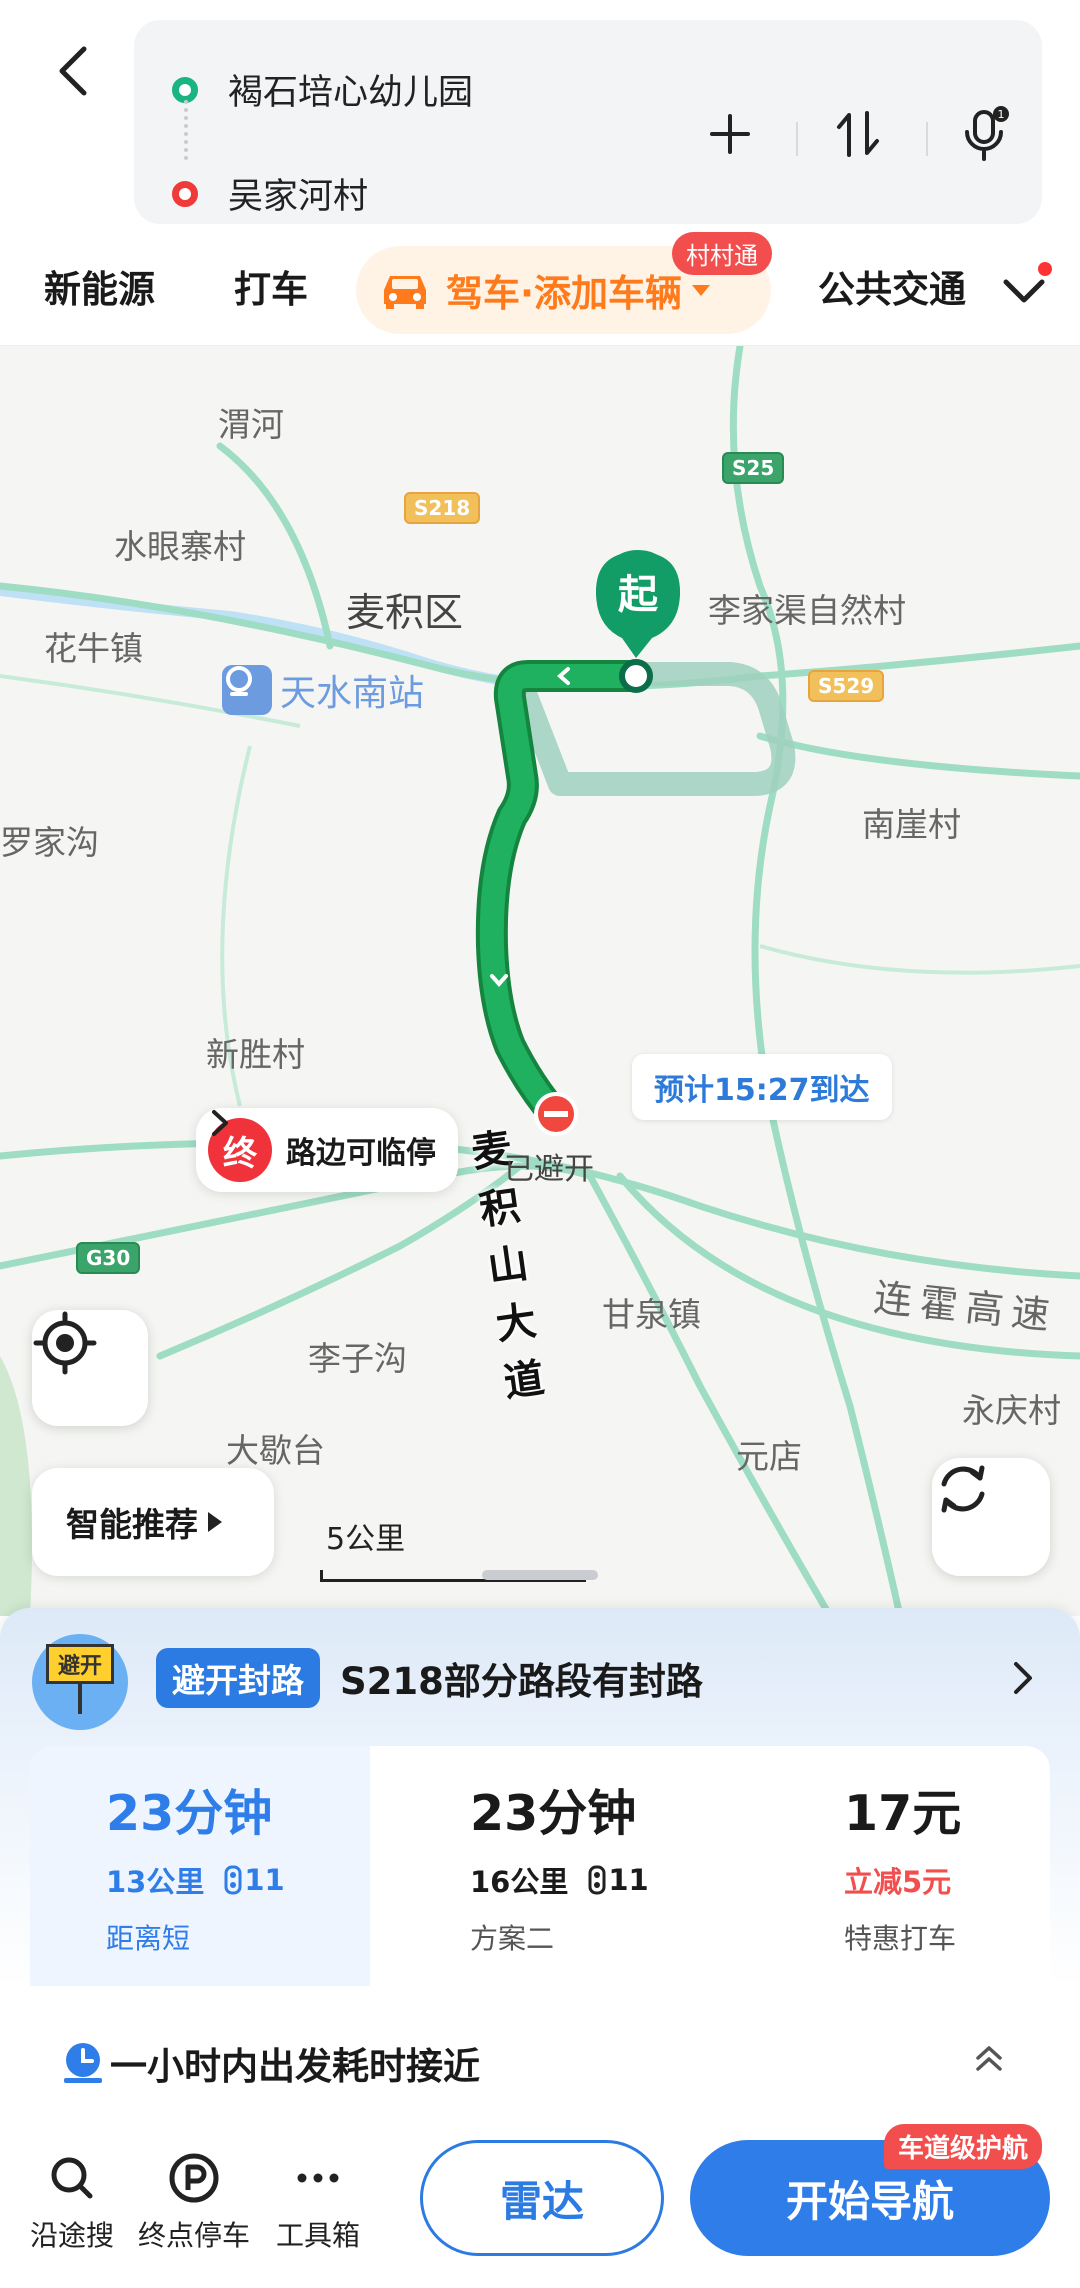  What do you see at coordinates (900, 1938) in the screenshot?
I see `route-desc: 特惠打车` at bounding box center [900, 1938].